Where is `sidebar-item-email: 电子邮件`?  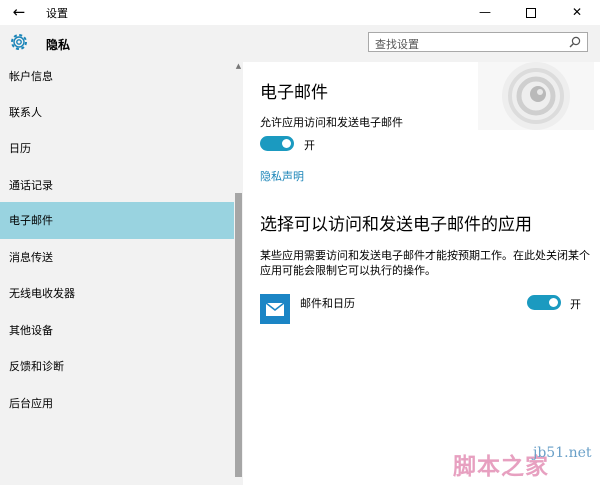
sidebar-item-email: 电子邮件 is located at coordinates (117, 220).